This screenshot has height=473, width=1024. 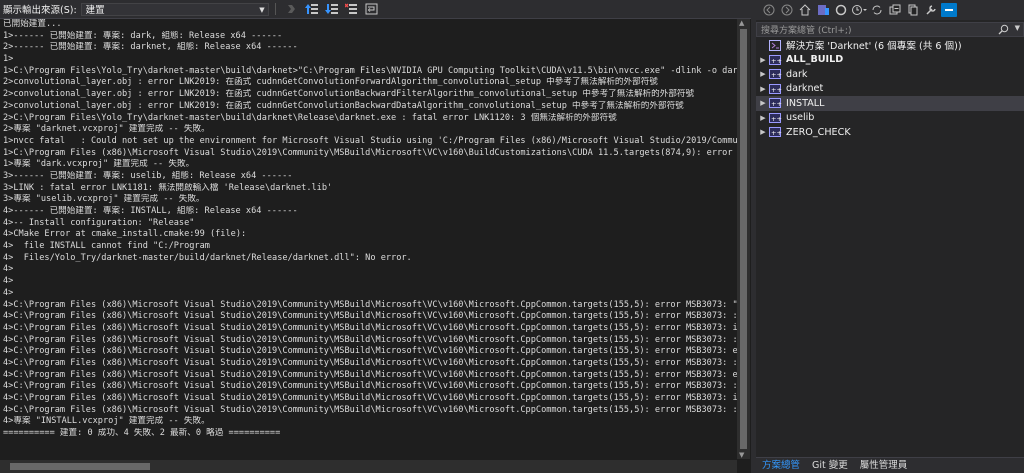 I want to click on project-label: uselib, so click(x=800, y=118).